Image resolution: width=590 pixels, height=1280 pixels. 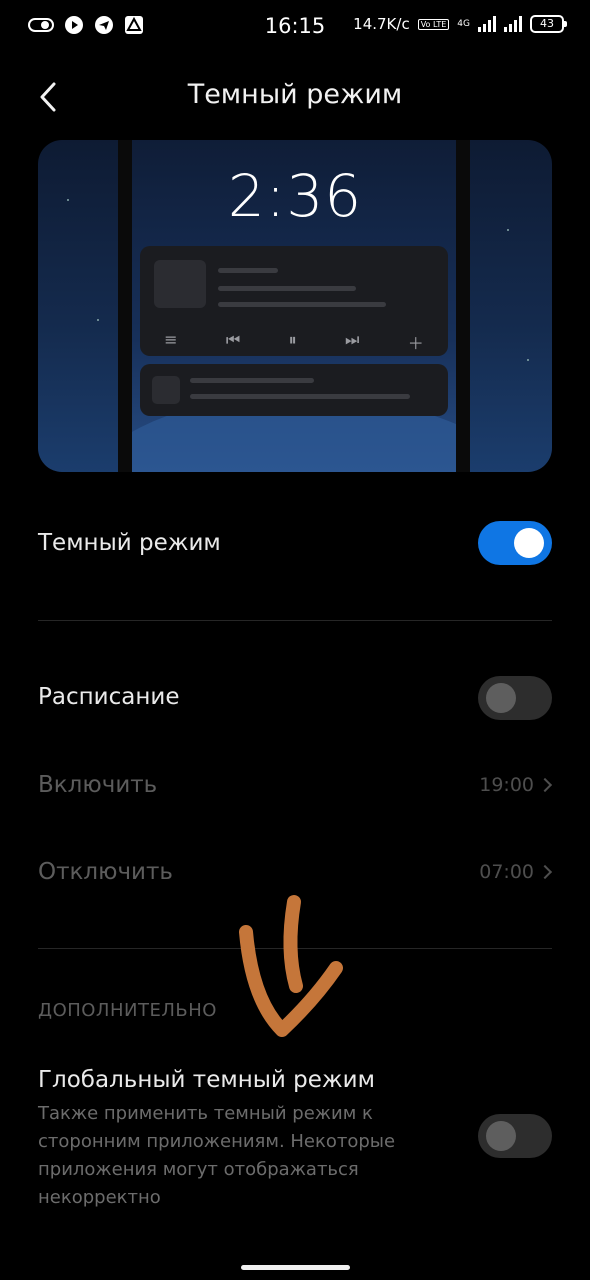 I want to click on previous-track-icon: ⏮, so click(x=233, y=339).